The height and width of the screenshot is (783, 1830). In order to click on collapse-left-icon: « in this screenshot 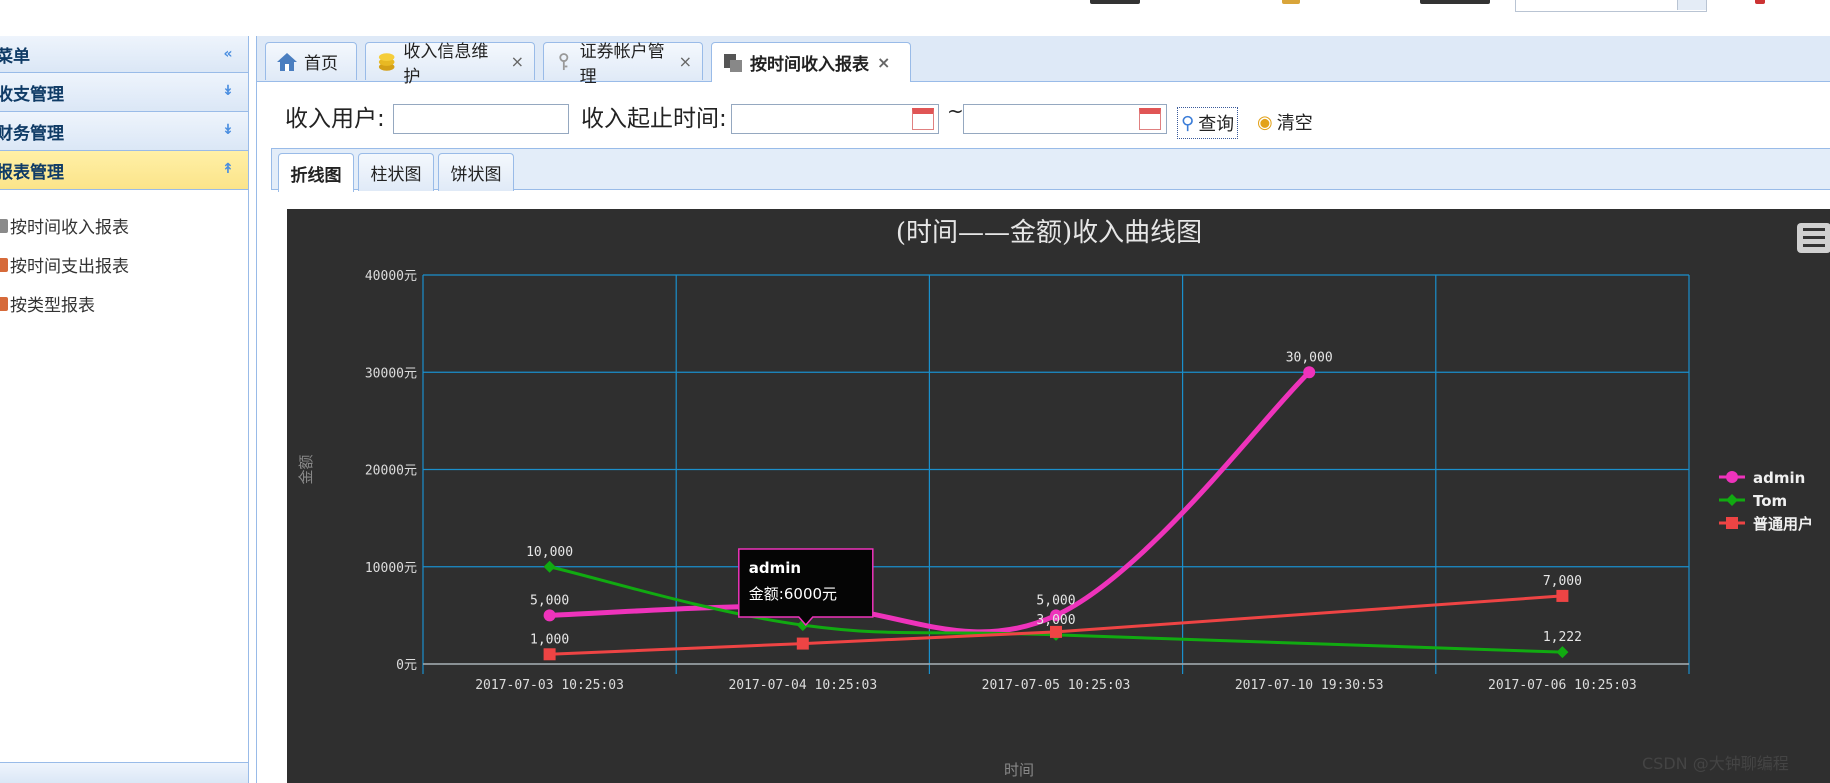, I will do `click(228, 54)`.